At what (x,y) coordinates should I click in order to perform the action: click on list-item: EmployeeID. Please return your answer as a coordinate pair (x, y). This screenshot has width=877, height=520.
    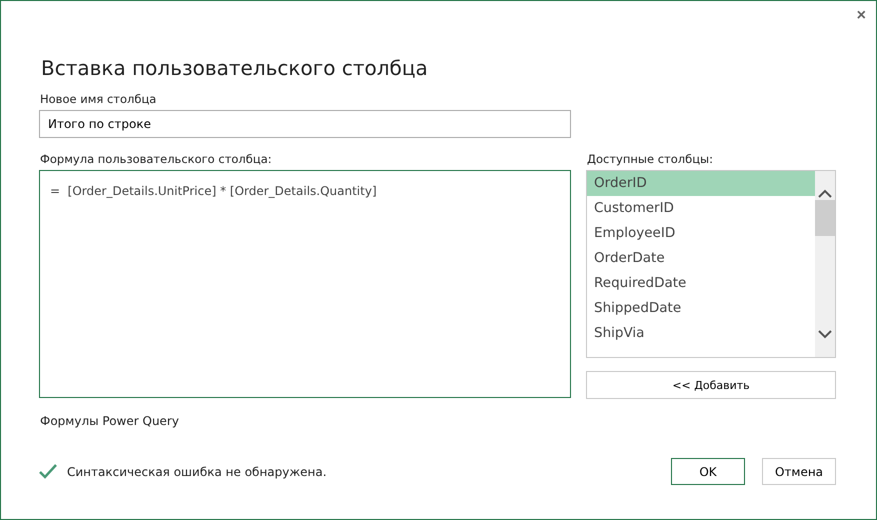
    Looking at the image, I should click on (701, 233).